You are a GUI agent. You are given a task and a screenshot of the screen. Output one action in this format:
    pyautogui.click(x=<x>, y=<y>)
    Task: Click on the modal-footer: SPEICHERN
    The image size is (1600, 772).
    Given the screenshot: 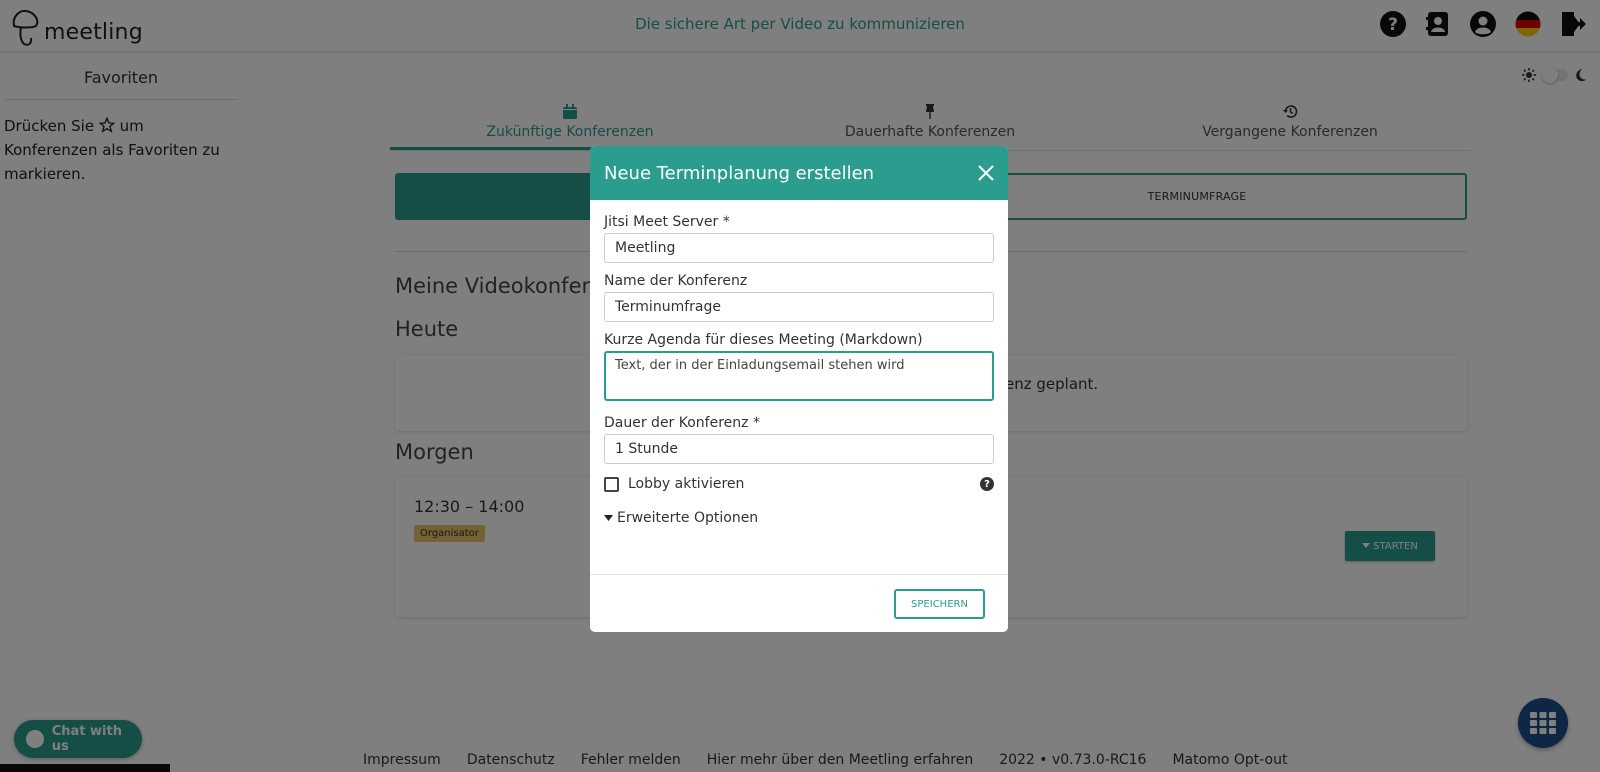 What is the action you would take?
    pyautogui.click(x=799, y=603)
    